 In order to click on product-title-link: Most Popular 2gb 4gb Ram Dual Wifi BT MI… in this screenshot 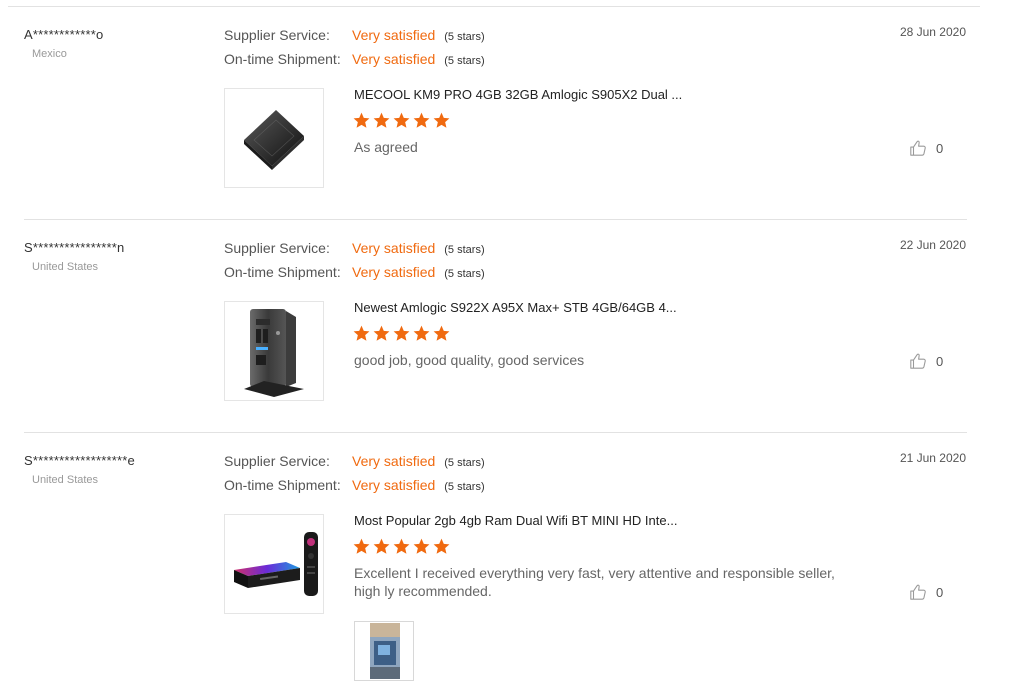, I will do `click(515, 520)`.